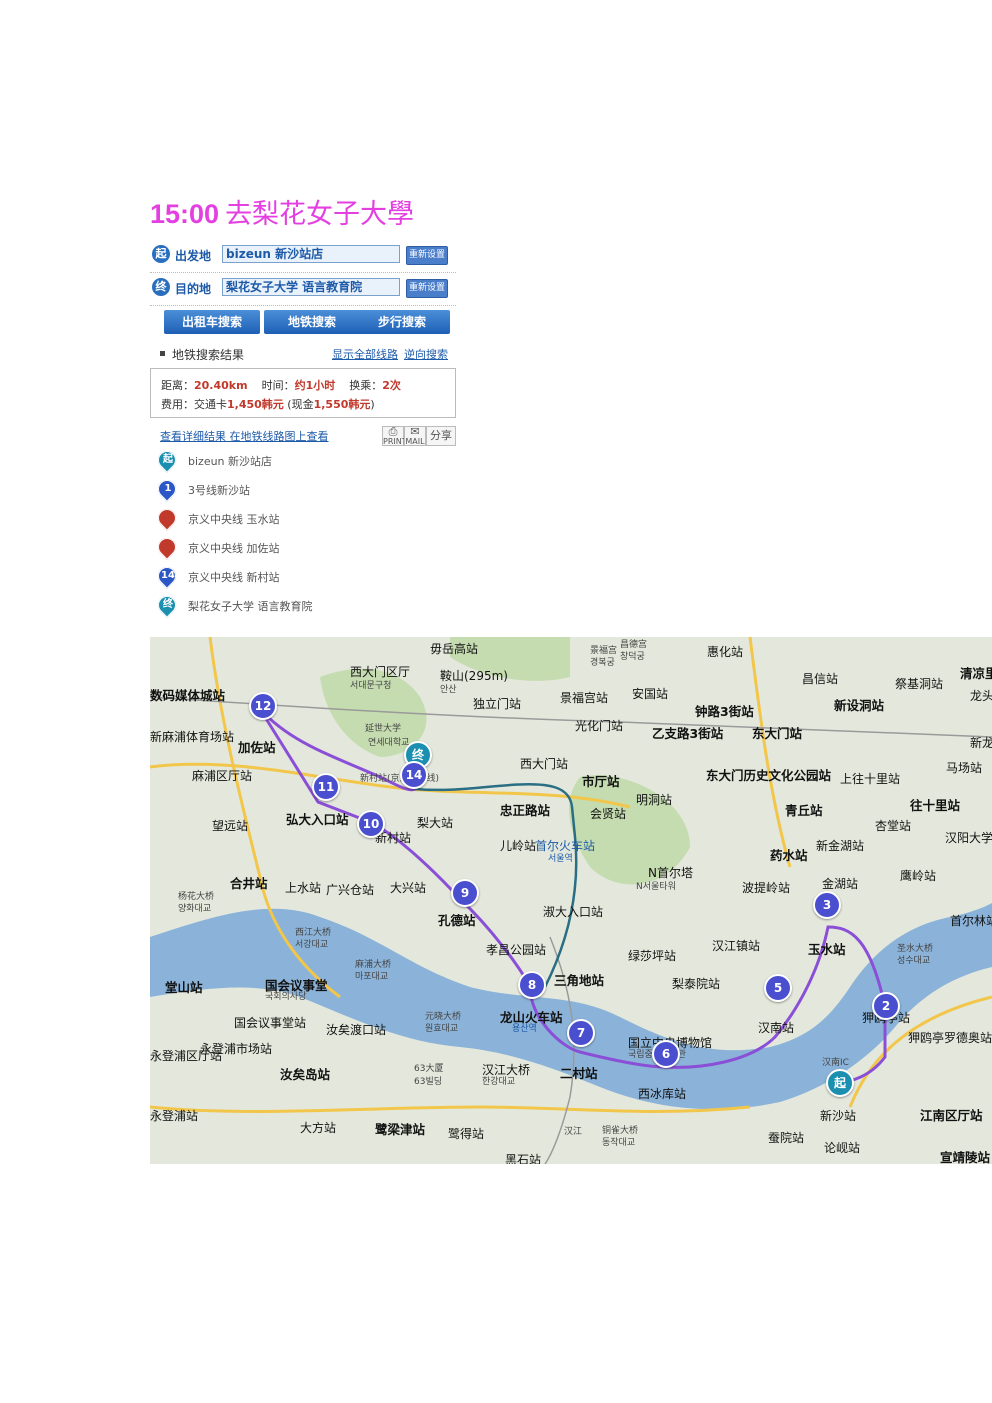 The width and height of the screenshot is (992, 1403). I want to click on map-marker-icon: 7, so click(581, 1033).